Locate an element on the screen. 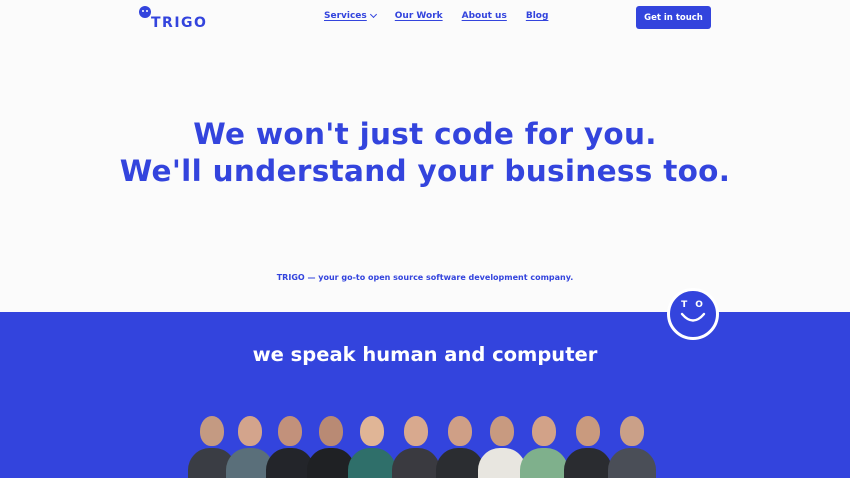 The height and width of the screenshot is (478, 850). team-photo is located at coordinates (425, 444).